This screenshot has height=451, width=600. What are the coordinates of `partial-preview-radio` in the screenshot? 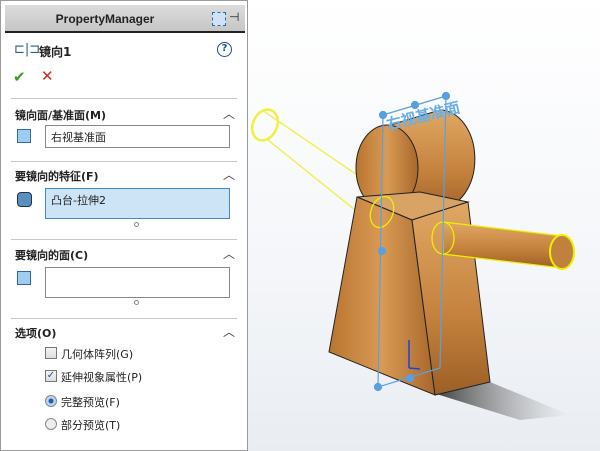 It's located at (51, 424).